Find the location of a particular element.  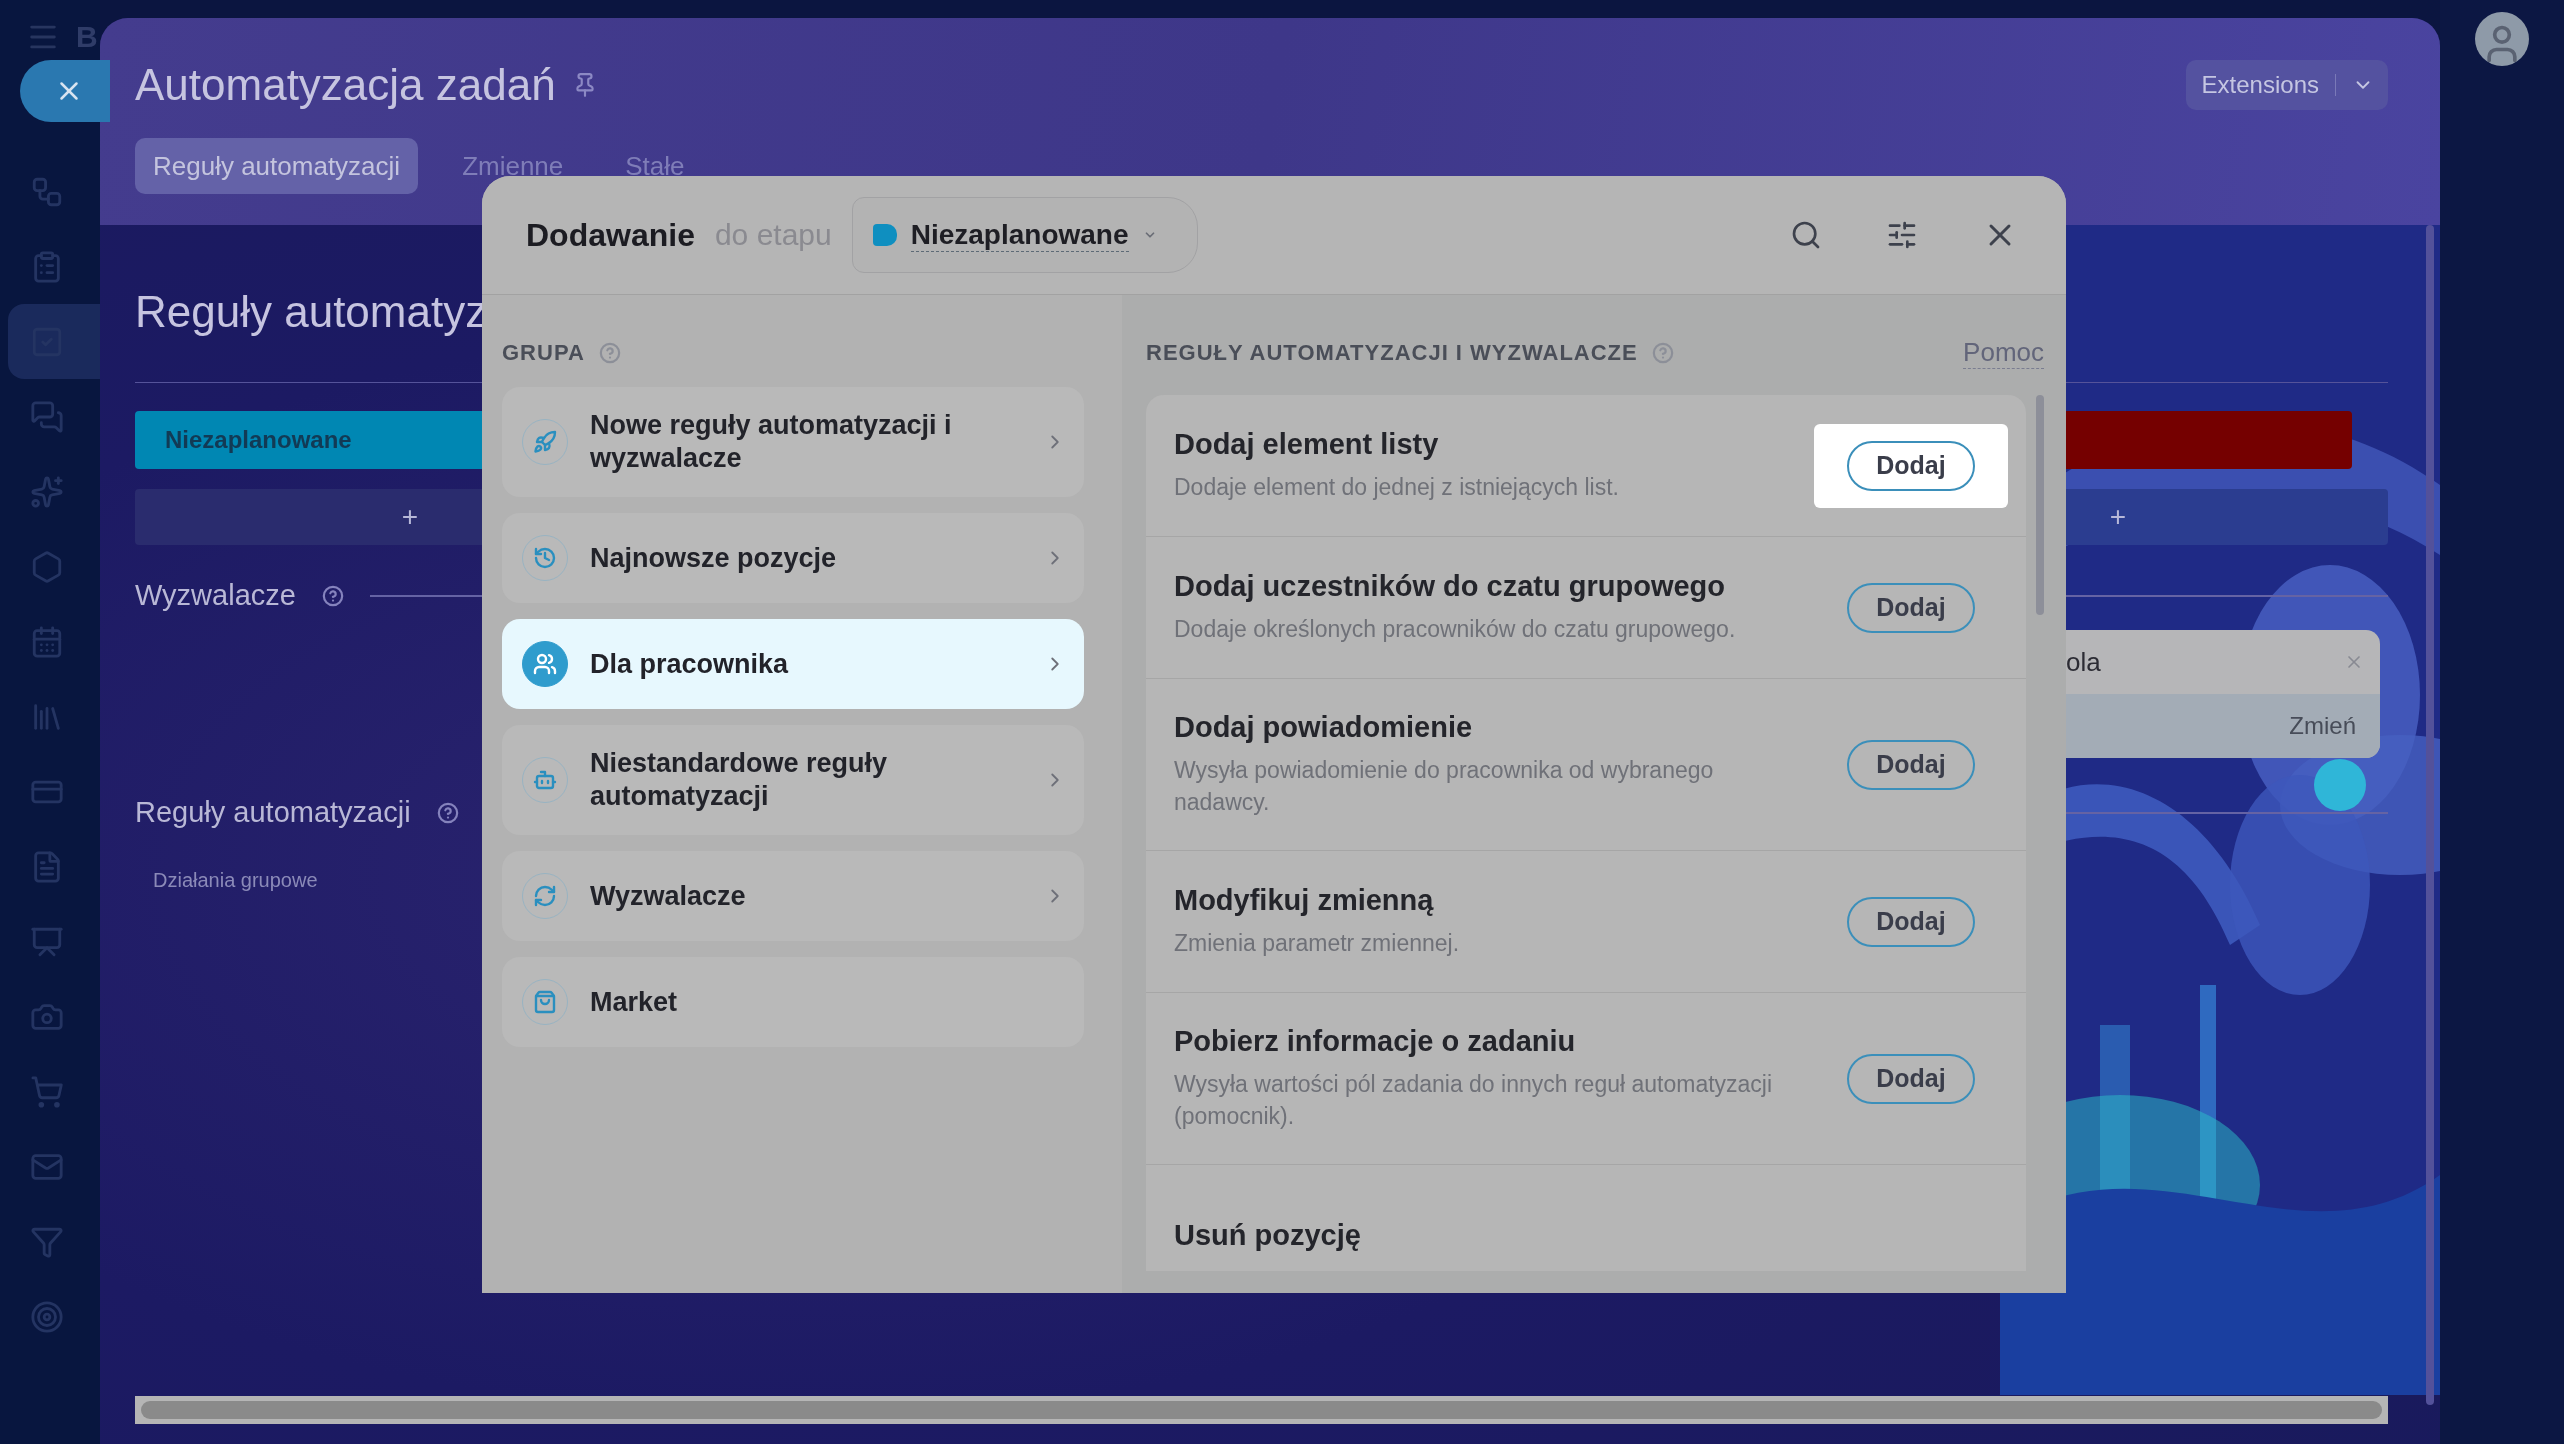

stage-selector: Niezaplanowane is located at coordinates (1024, 235).